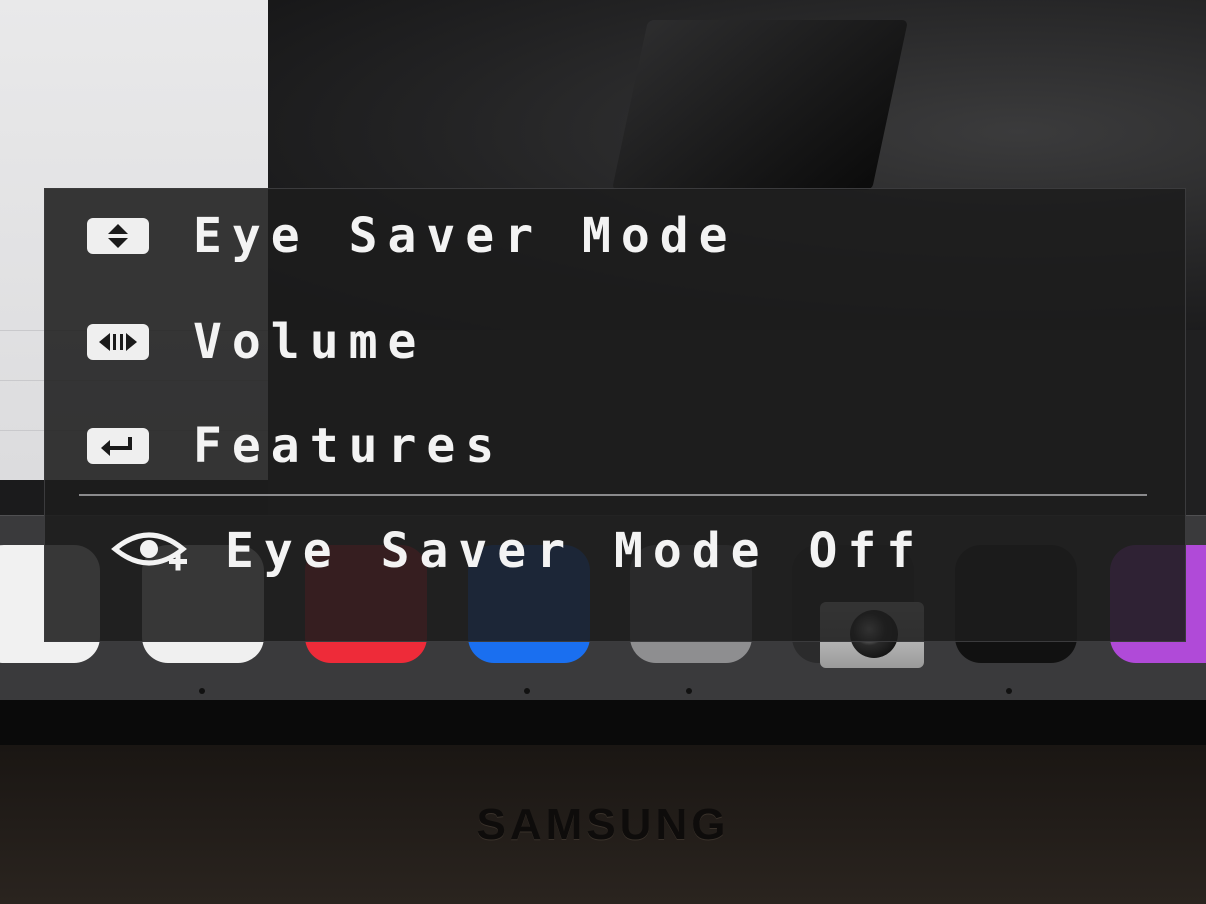  What do you see at coordinates (613, 495) in the screenshot?
I see `osd-divider` at bounding box center [613, 495].